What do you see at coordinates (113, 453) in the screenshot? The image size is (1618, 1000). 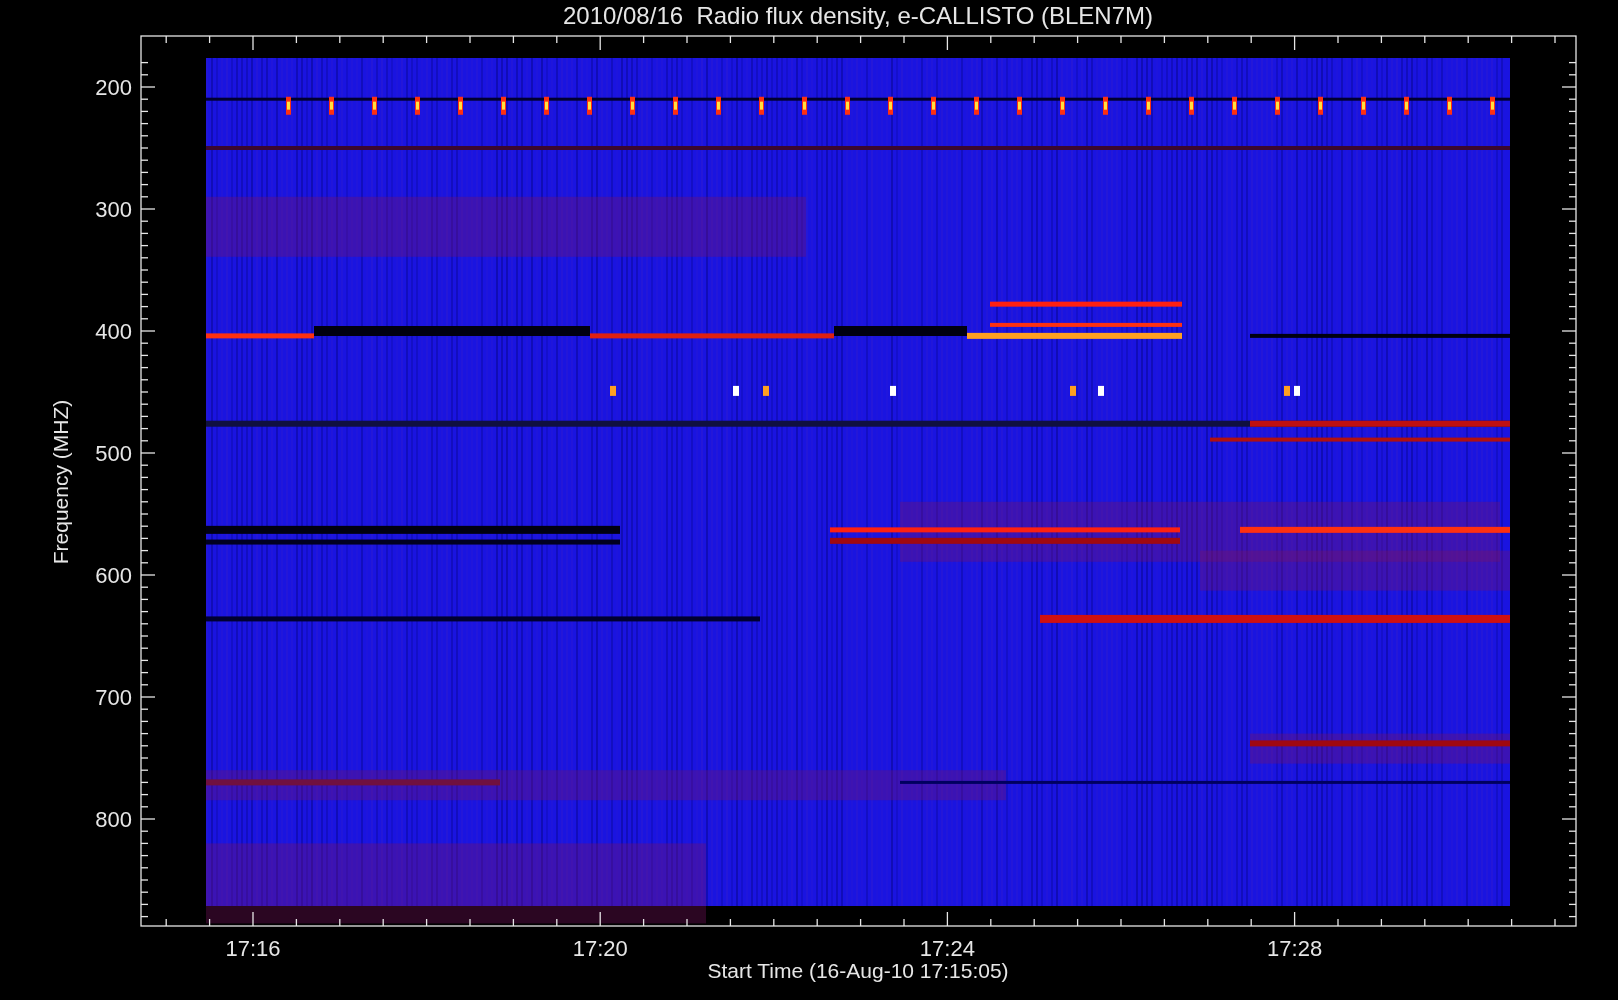 I see `y-tick-label: 500` at bounding box center [113, 453].